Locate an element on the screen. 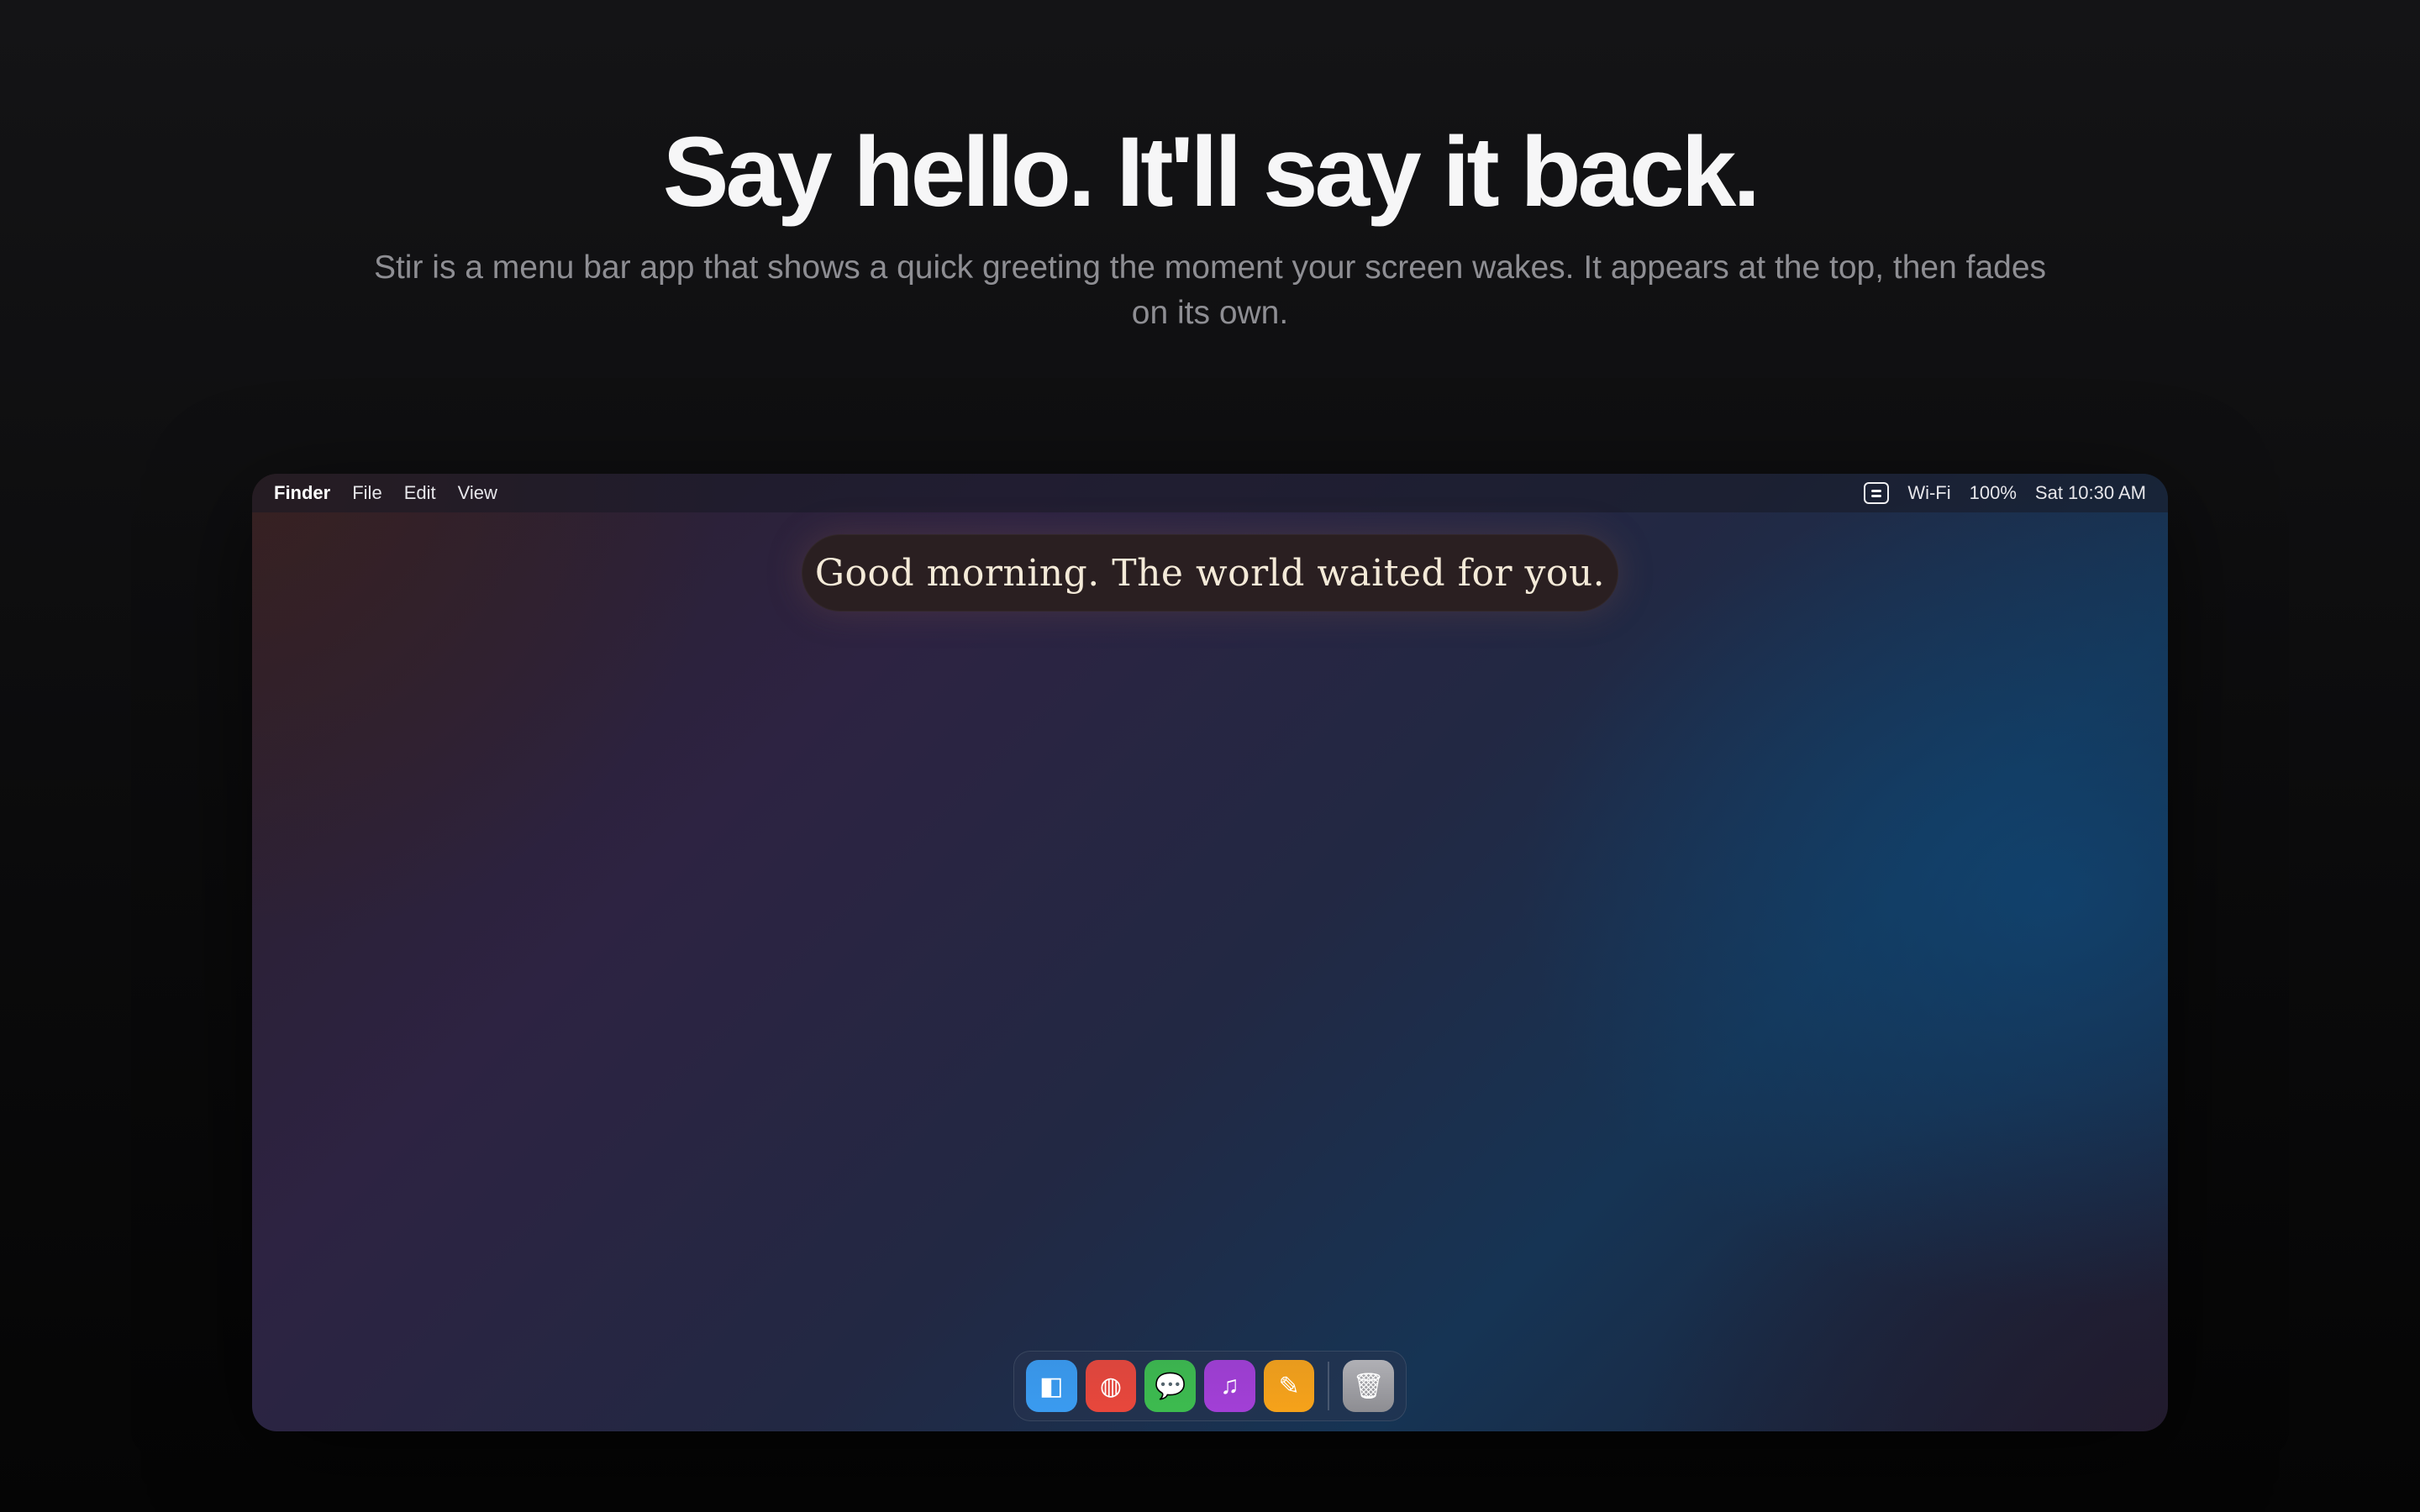  battery-status: 100% is located at coordinates (1993, 493).